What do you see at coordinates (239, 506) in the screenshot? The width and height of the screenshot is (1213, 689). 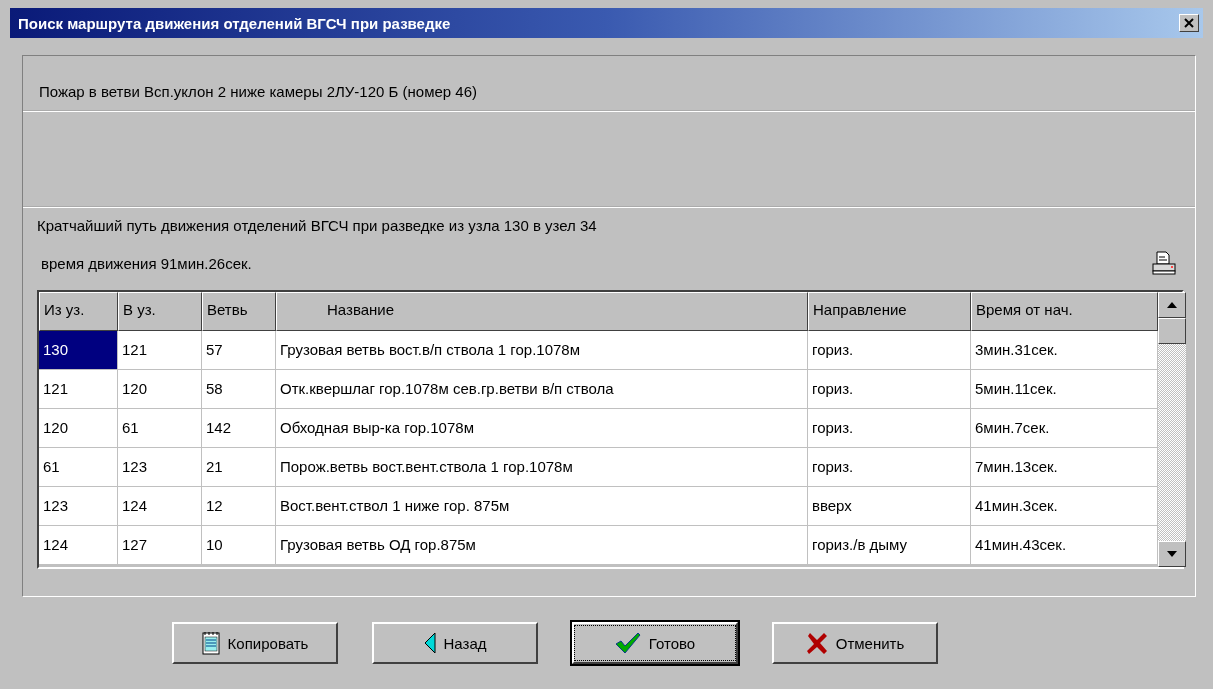 I see `table-cell: 12` at bounding box center [239, 506].